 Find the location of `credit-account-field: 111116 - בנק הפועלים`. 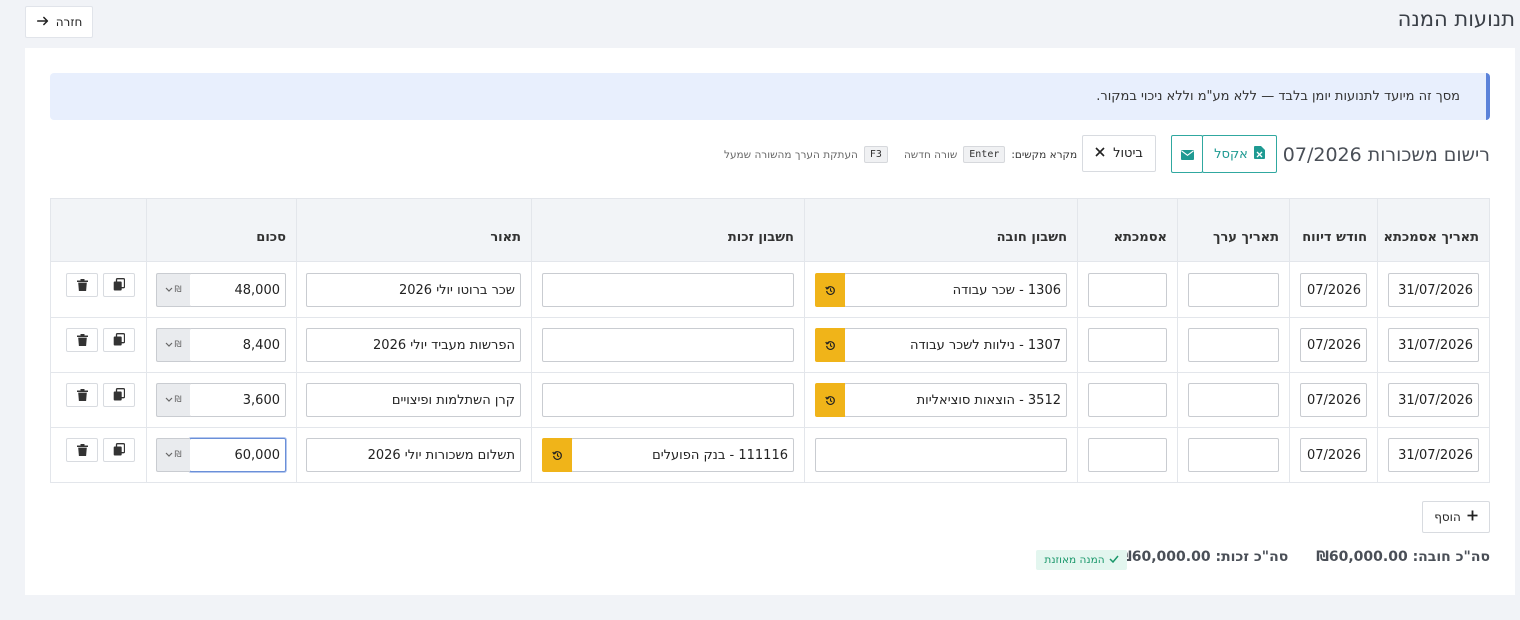

credit-account-field: 111116 - בנק הפועלים is located at coordinates (682, 455).